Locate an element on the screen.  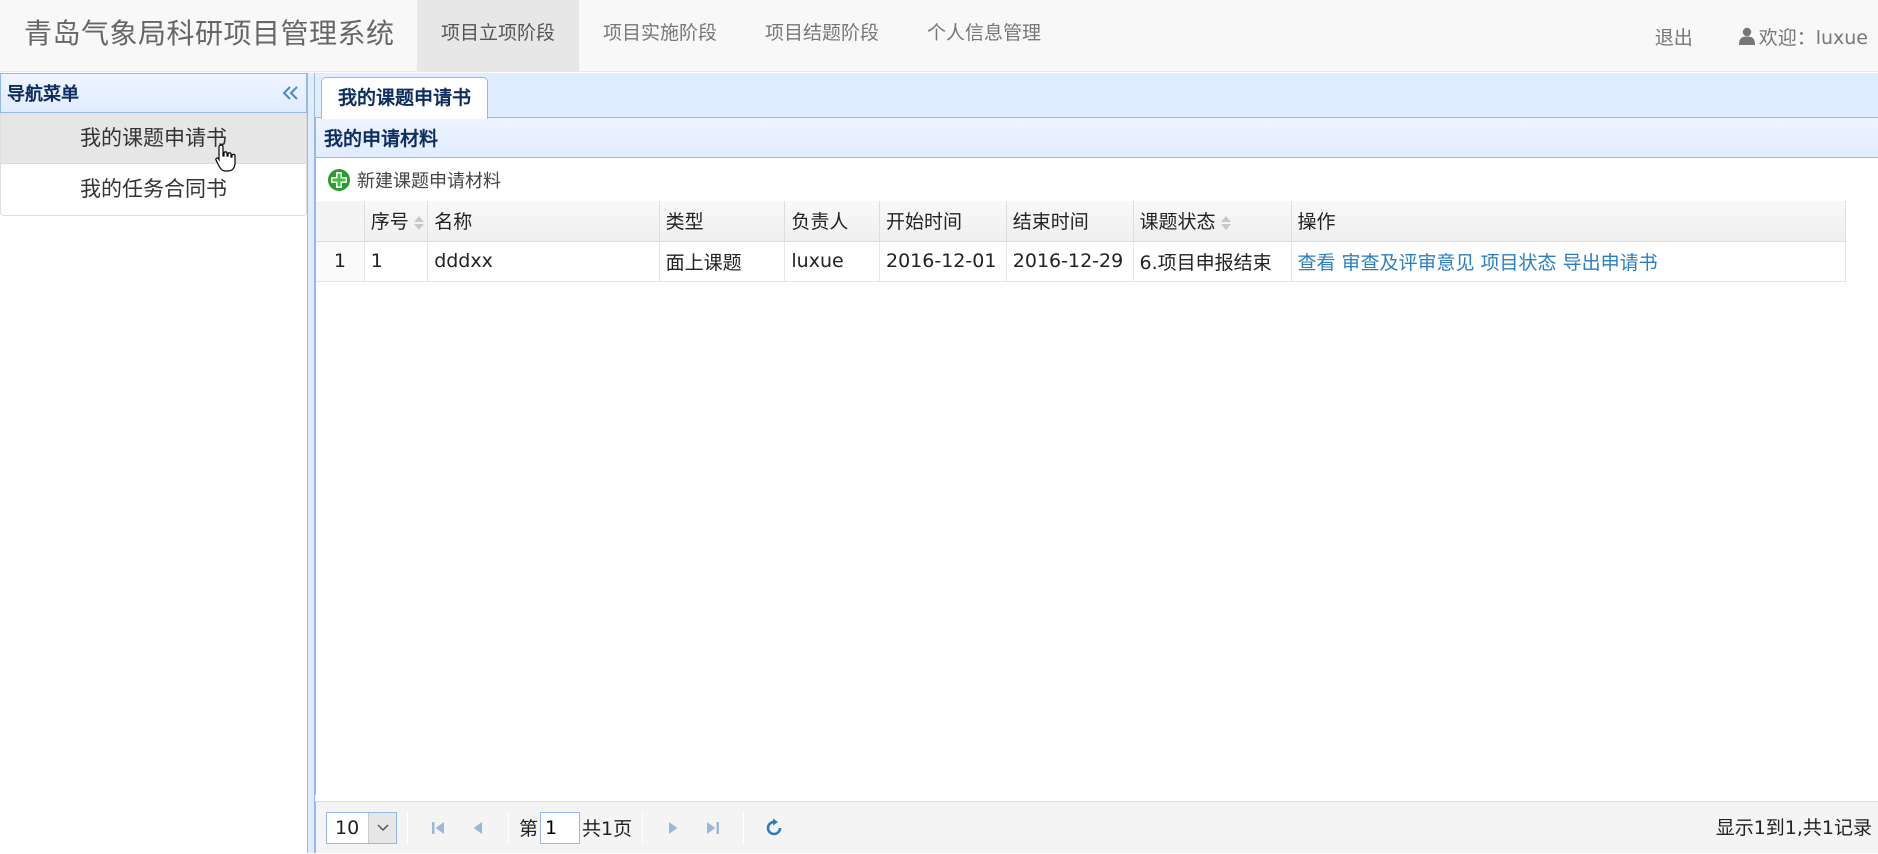
panel-header: 我的申请材料 is located at coordinates (1096, 138).